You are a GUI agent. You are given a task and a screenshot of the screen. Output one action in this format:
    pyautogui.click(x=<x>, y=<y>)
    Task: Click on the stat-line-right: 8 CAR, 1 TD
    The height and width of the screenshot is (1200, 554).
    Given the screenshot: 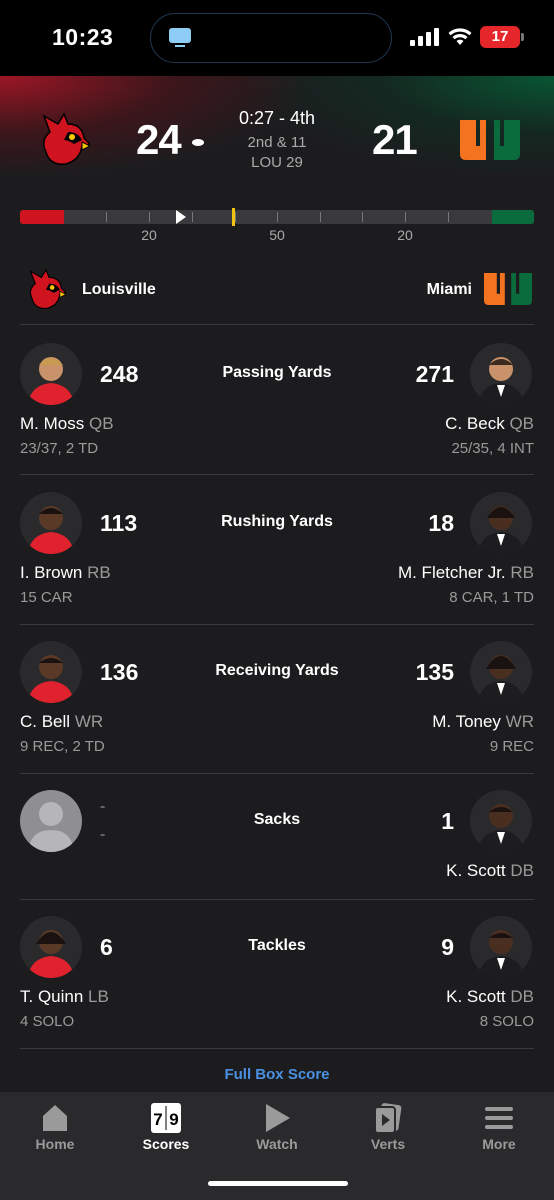 What is the action you would take?
    pyautogui.click(x=491, y=597)
    